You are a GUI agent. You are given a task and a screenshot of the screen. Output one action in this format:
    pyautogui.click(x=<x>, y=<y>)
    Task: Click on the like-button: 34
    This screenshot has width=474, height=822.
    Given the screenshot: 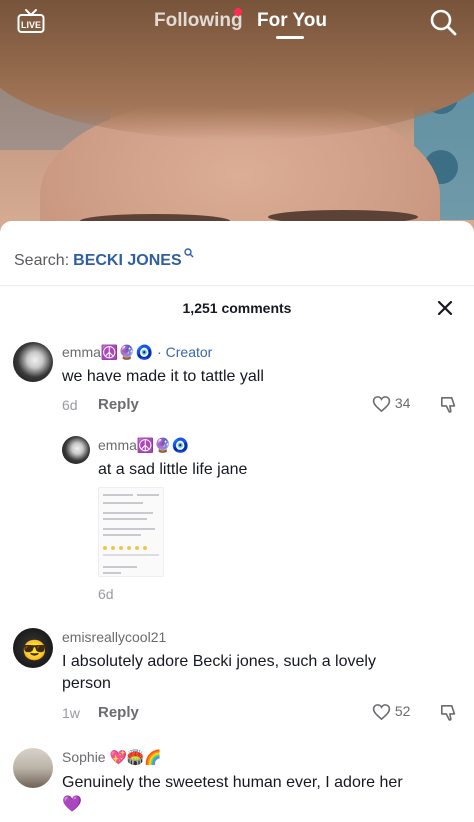 What is the action you would take?
    pyautogui.click(x=391, y=404)
    